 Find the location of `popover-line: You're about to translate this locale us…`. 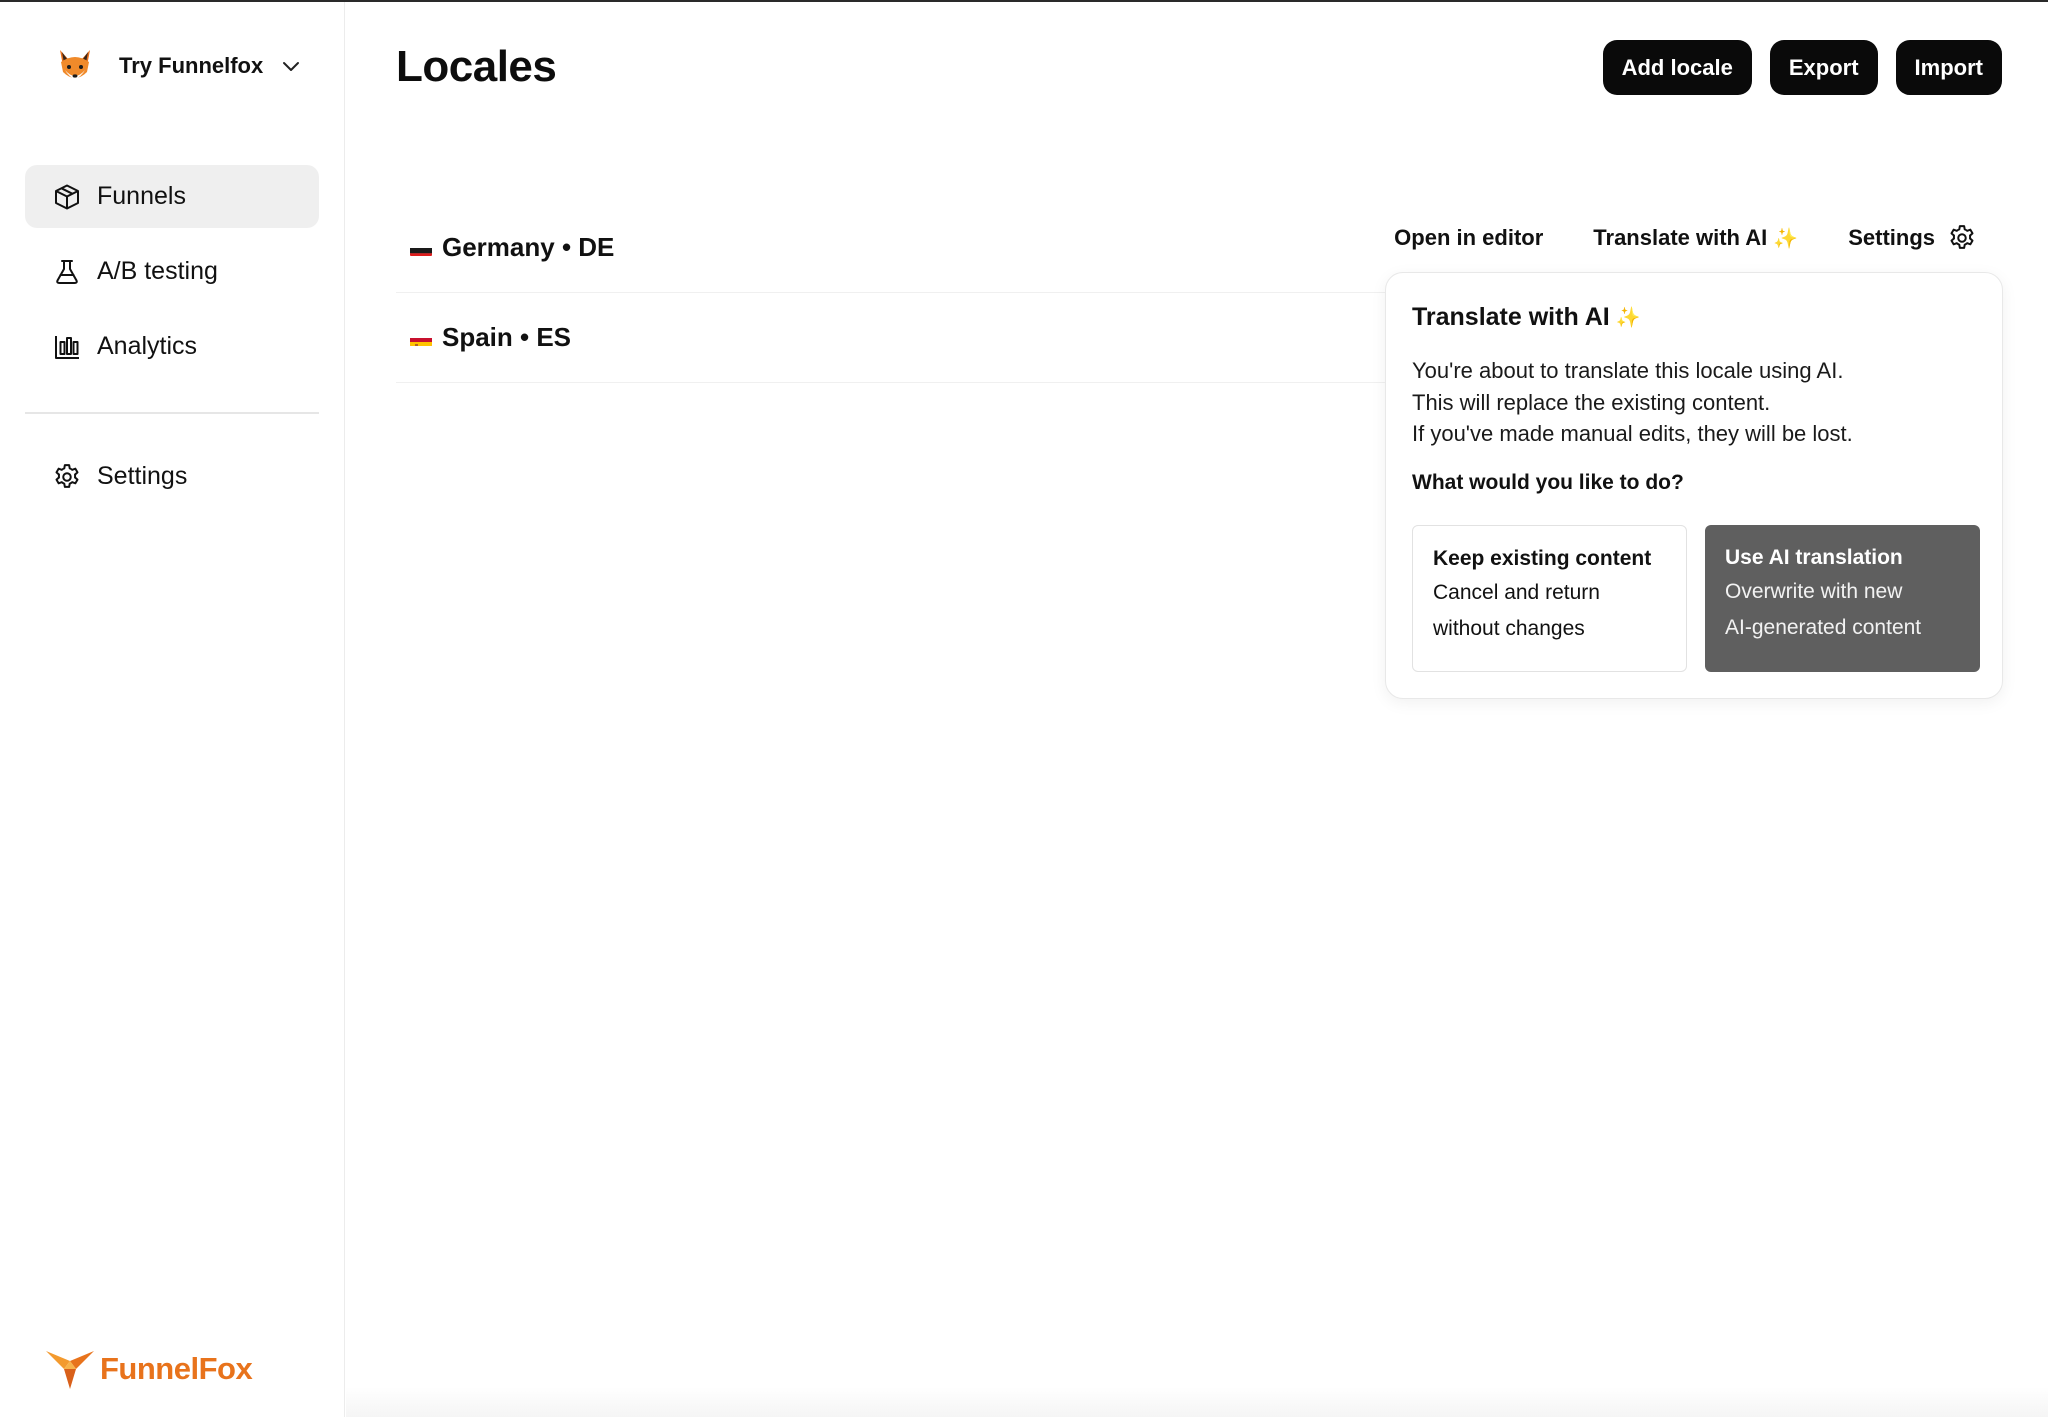

popover-line: You're about to translate this locale us… is located at coordinates (1628, 370).